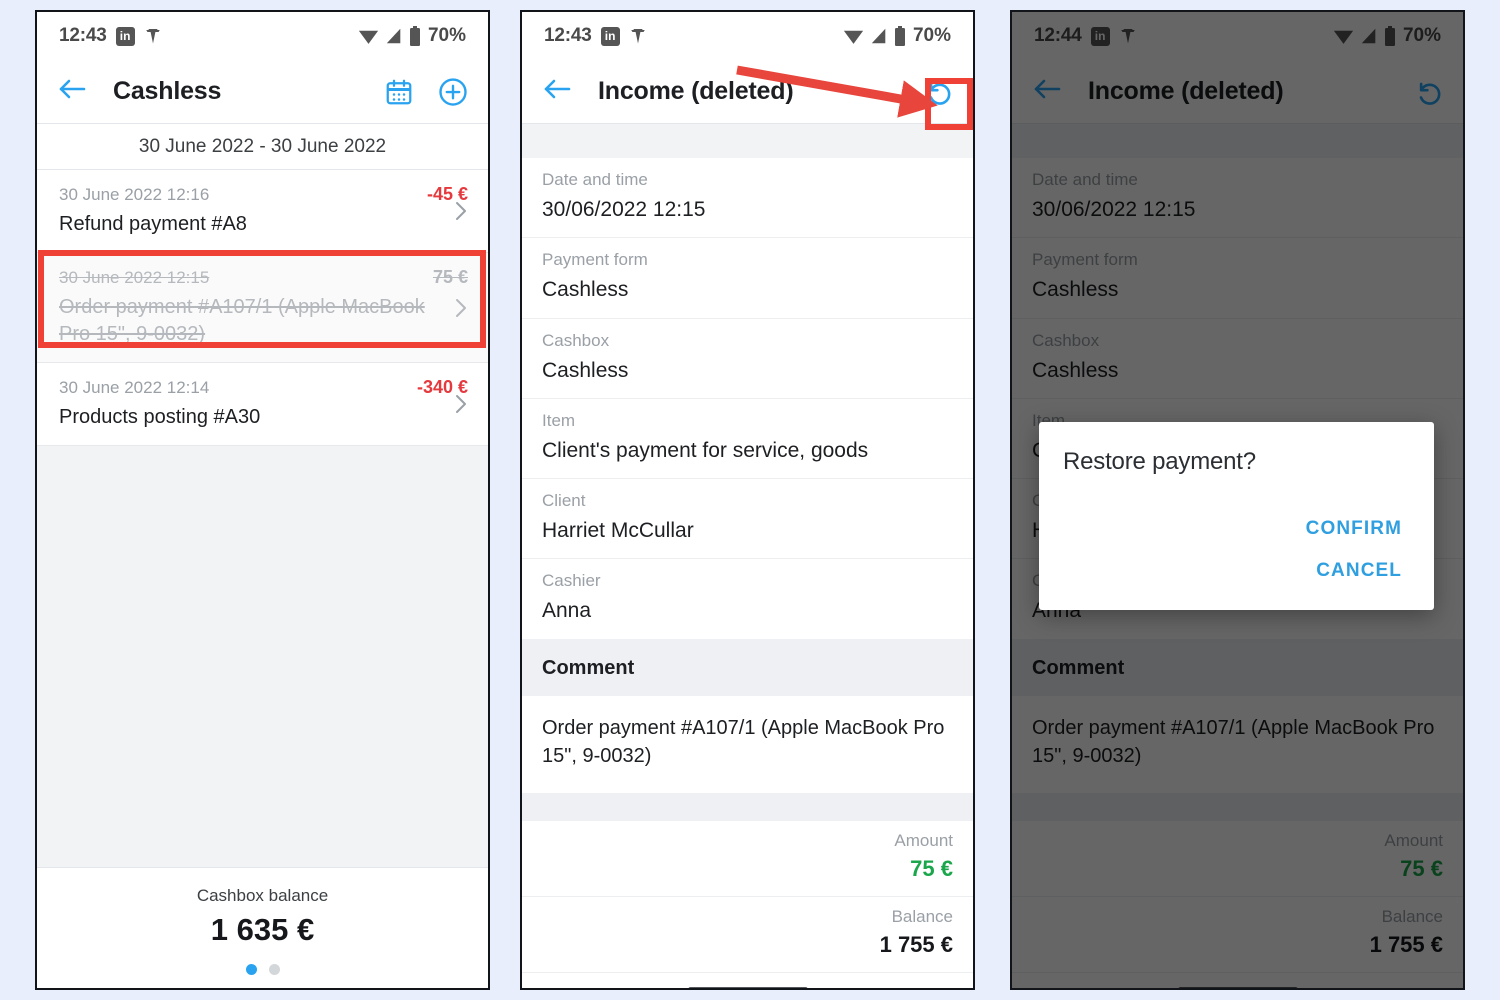 Image resolution: width=1500 pixels, height=1000 pixels. I want to click on list-empty-area, so click(262, 656).